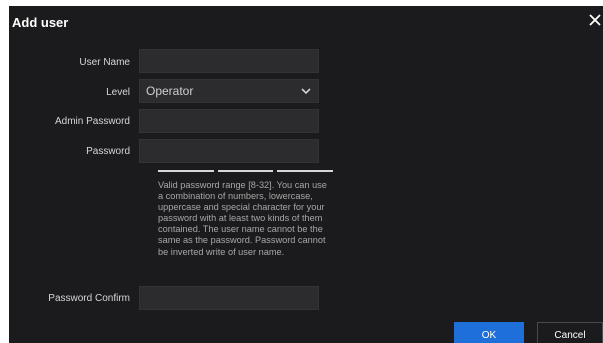 The image size is (603, 343). I want to click on ok-button: OK, so click(489, 332).